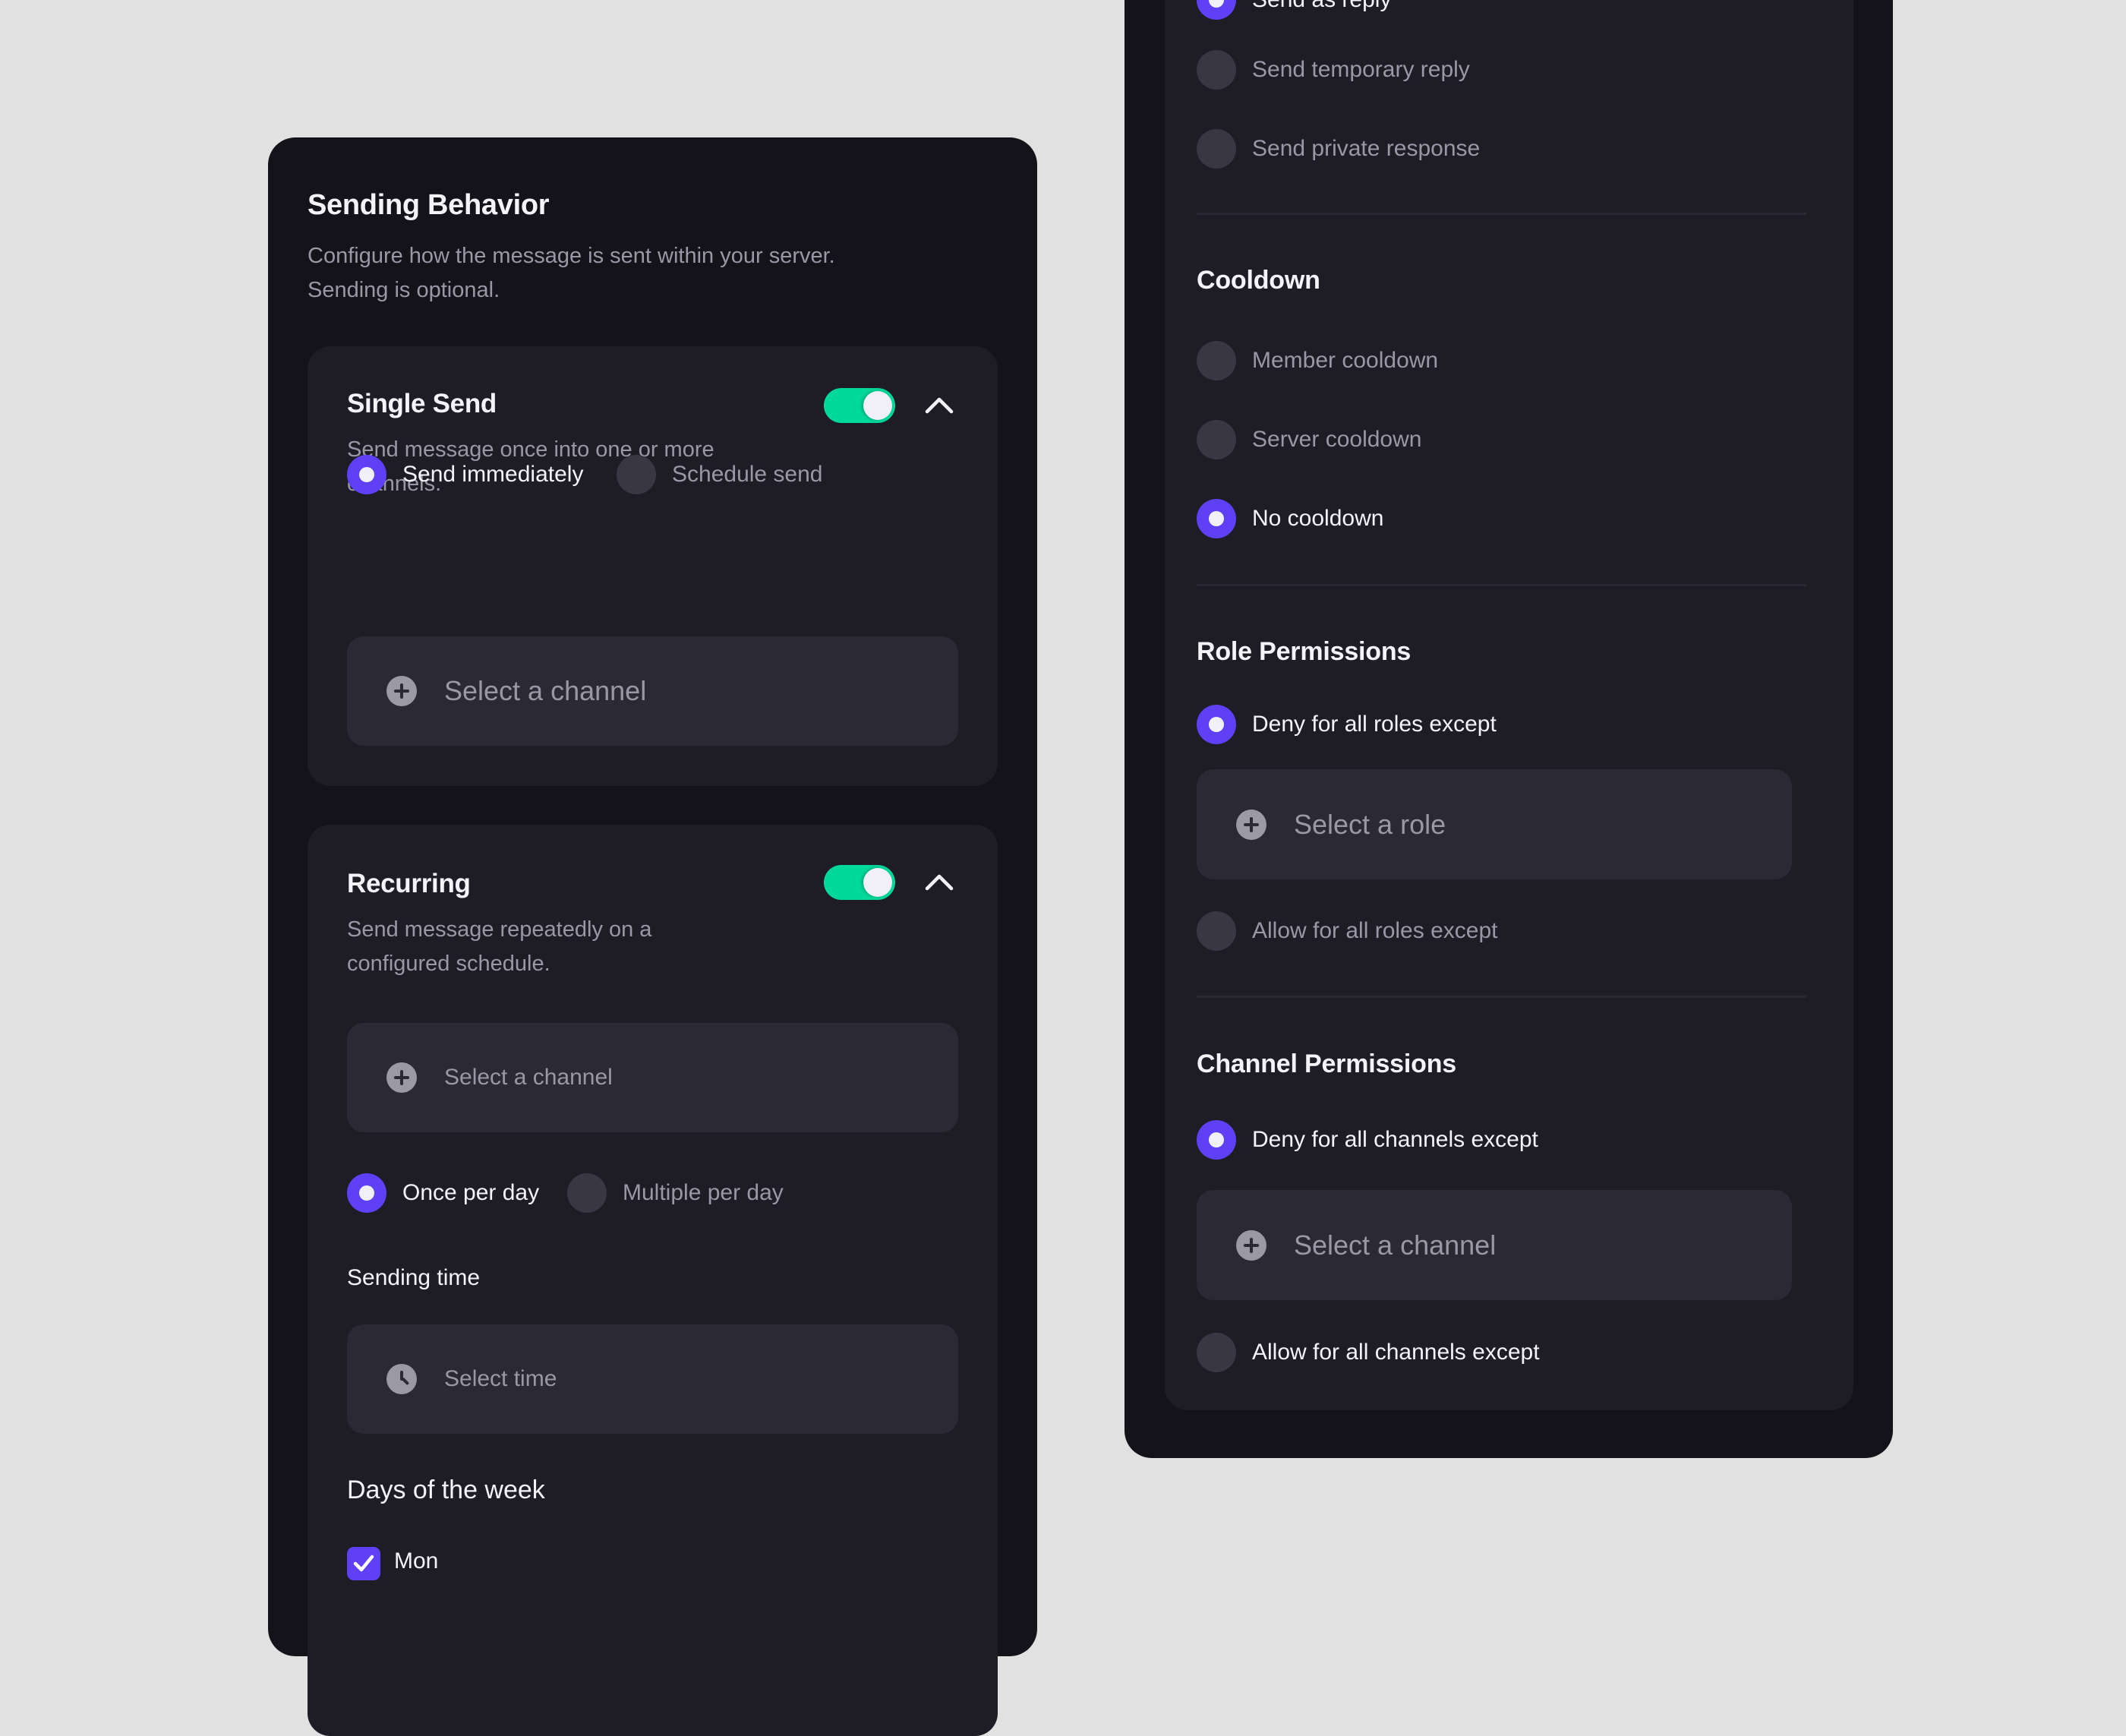 Image resolution: width=2126 pixels, height=1736 pixels. Describe the element at coordinates (404, 290) in the screenshot. I see `panel-description-line-2: Sending is optional.` at that location.